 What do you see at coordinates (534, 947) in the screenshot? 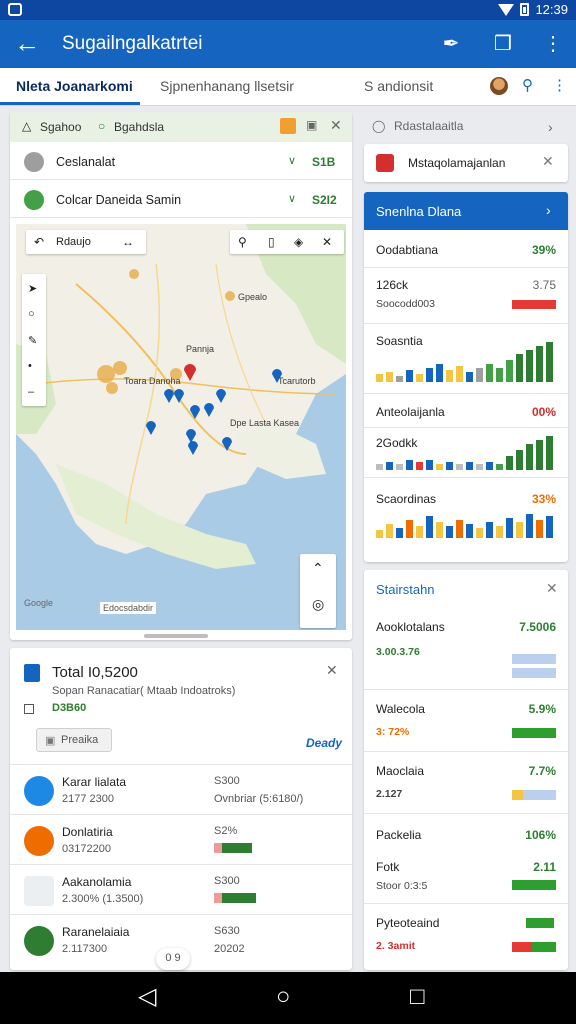
I see `mixed-bar` at bounding box center [534, 947].